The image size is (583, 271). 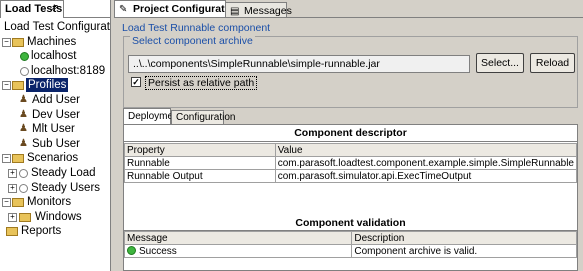 I want to click on tree-item-label: Add User, so click(x=56, y=99).